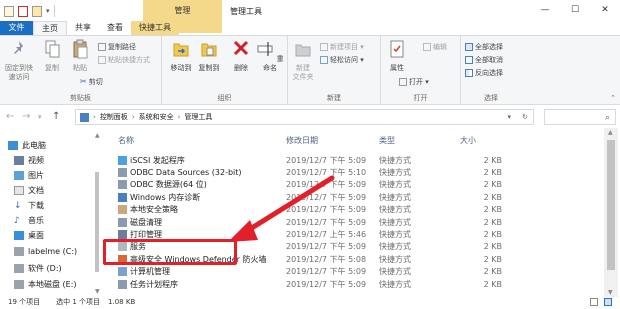 Image resolution: width=620 pixels, height=309 pixels. I want to click on tab-share: 共享, so click(83, 28).